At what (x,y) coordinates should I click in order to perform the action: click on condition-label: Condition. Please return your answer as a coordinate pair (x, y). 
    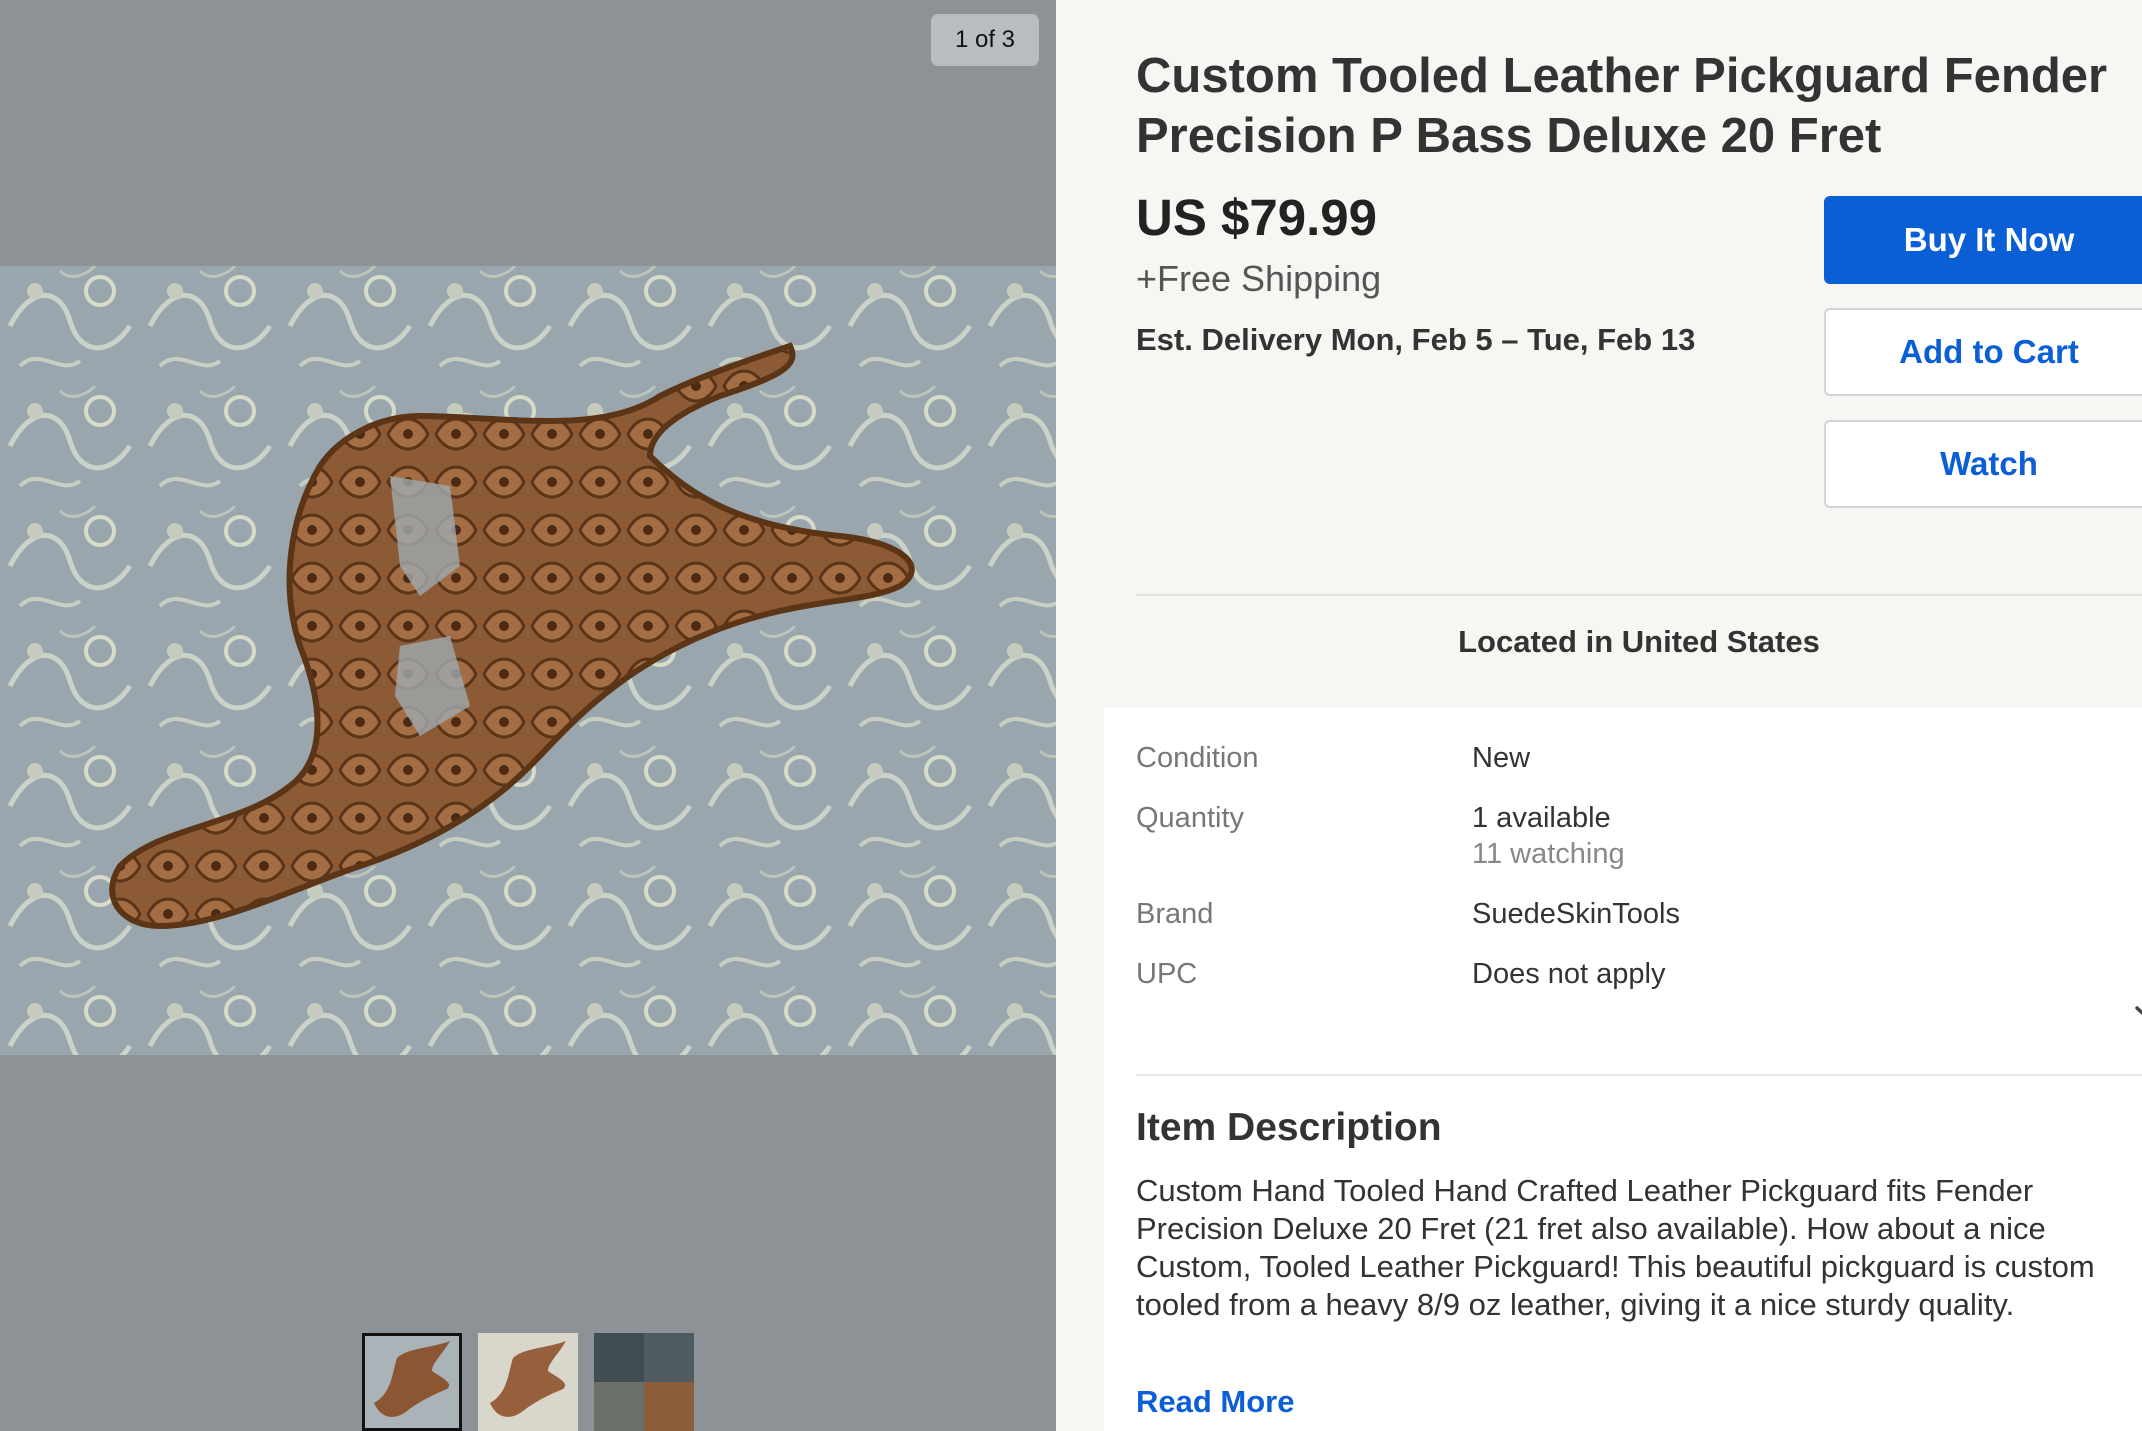
    Looking at the image, I should click on (1197, 758).